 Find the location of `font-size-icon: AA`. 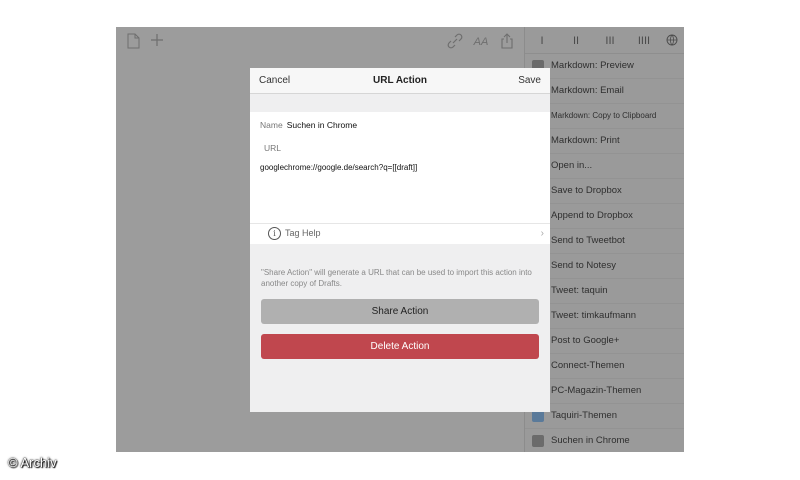

font-size-icon: AA is located at coordinates (481, 42).